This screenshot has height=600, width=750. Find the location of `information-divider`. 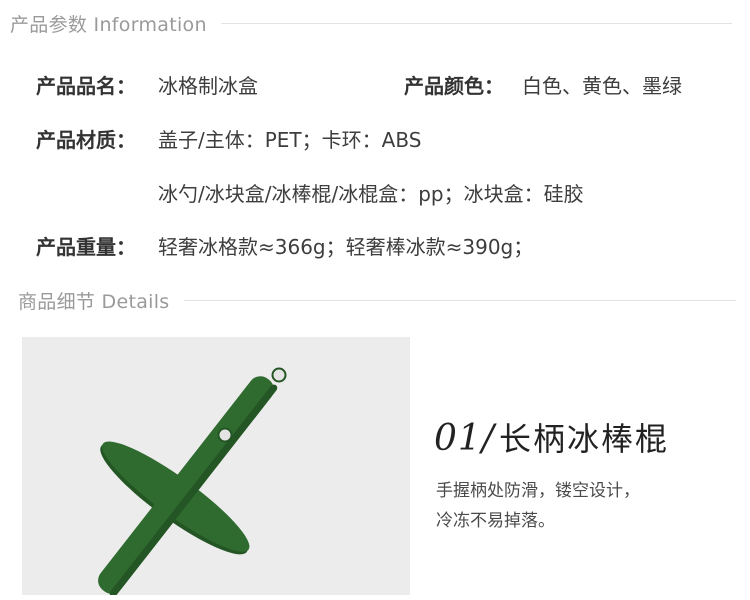

information-divider is located at coordinates (476, 23).